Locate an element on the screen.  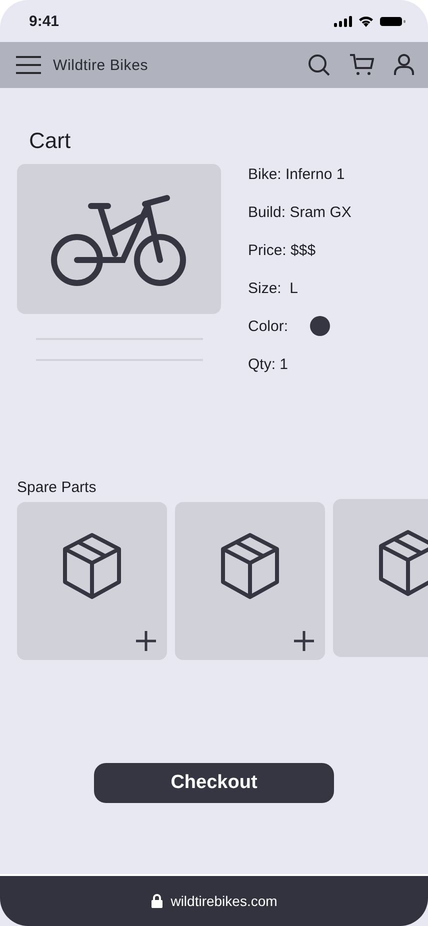
search-icon is located at coordinates (319, 65).